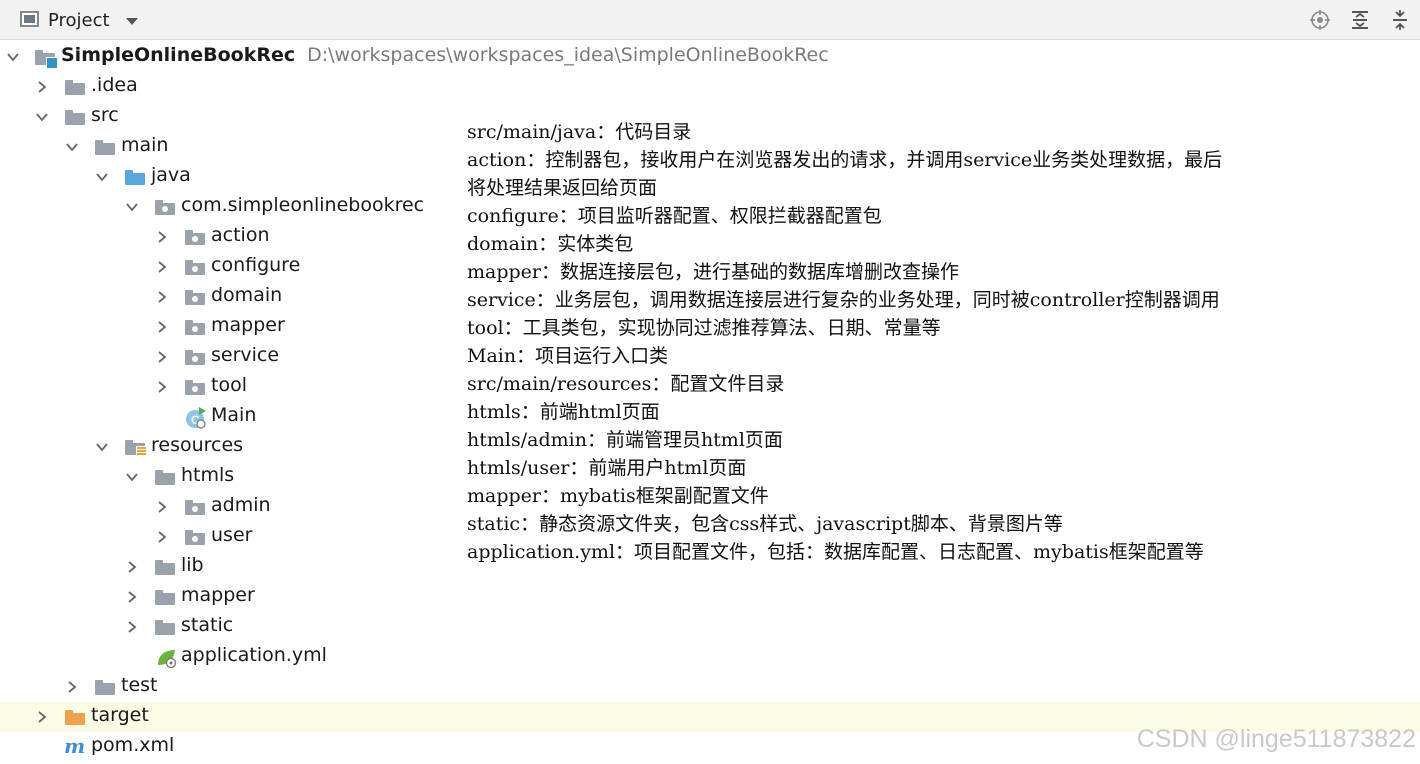 Image resolution: width=1420 pixels, height=764 pixels. What do you see at coordinates (241, 505) in the screenshot?
I see `tree-label: admin` at bounding box center [241, 505].